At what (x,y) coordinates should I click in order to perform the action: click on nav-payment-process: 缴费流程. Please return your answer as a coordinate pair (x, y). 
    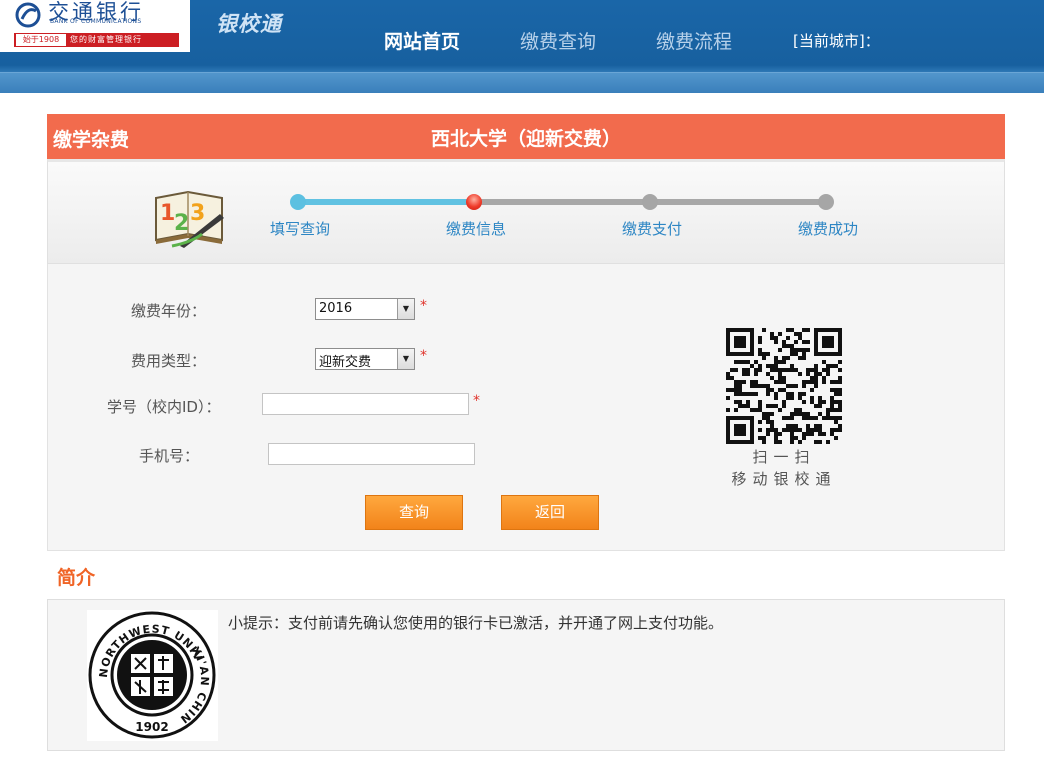
    Looking at the image, I should click on (694, 40).